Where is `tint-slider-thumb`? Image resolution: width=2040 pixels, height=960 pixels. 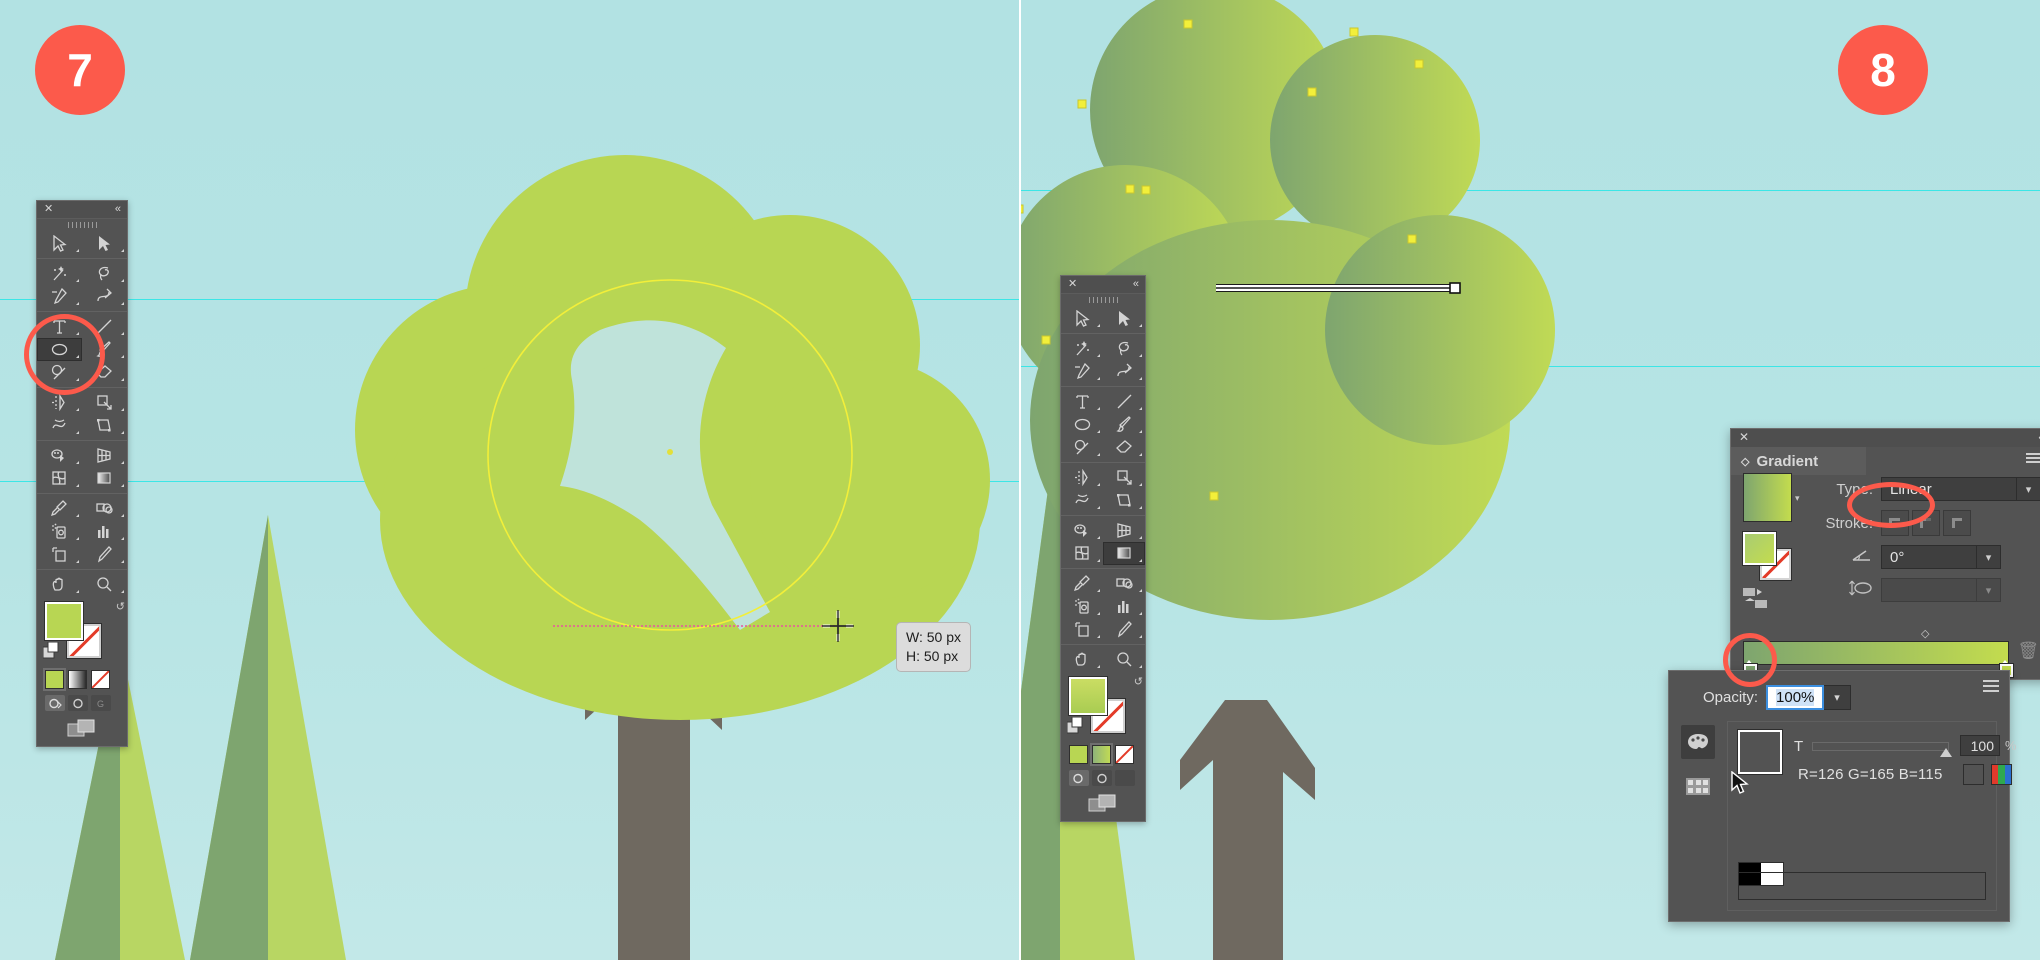 tint-slider-thumb is located at coordinates (1946, 752).